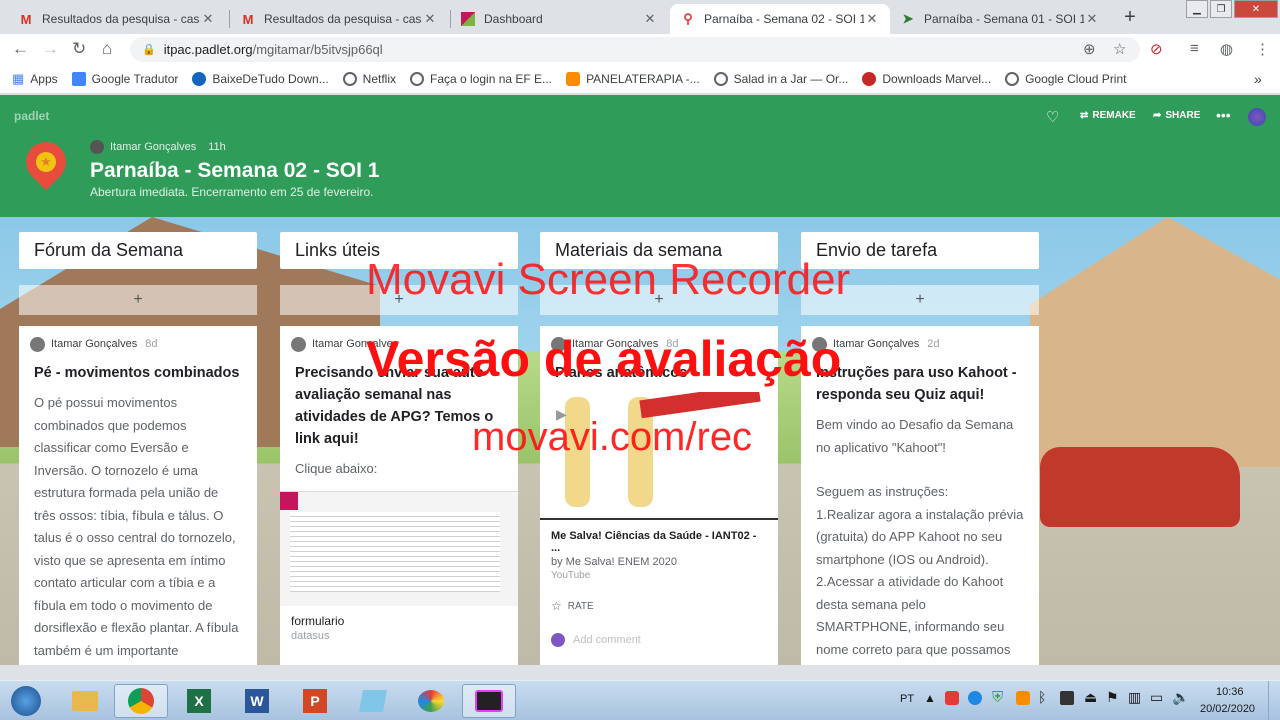 This screenshot has width=1280, height=720. What do you see at coordinates (614, 562) in the screenshot?
I see `video-byline: by Me Salva! ENEM 2020` at bounding box center [614, 562].